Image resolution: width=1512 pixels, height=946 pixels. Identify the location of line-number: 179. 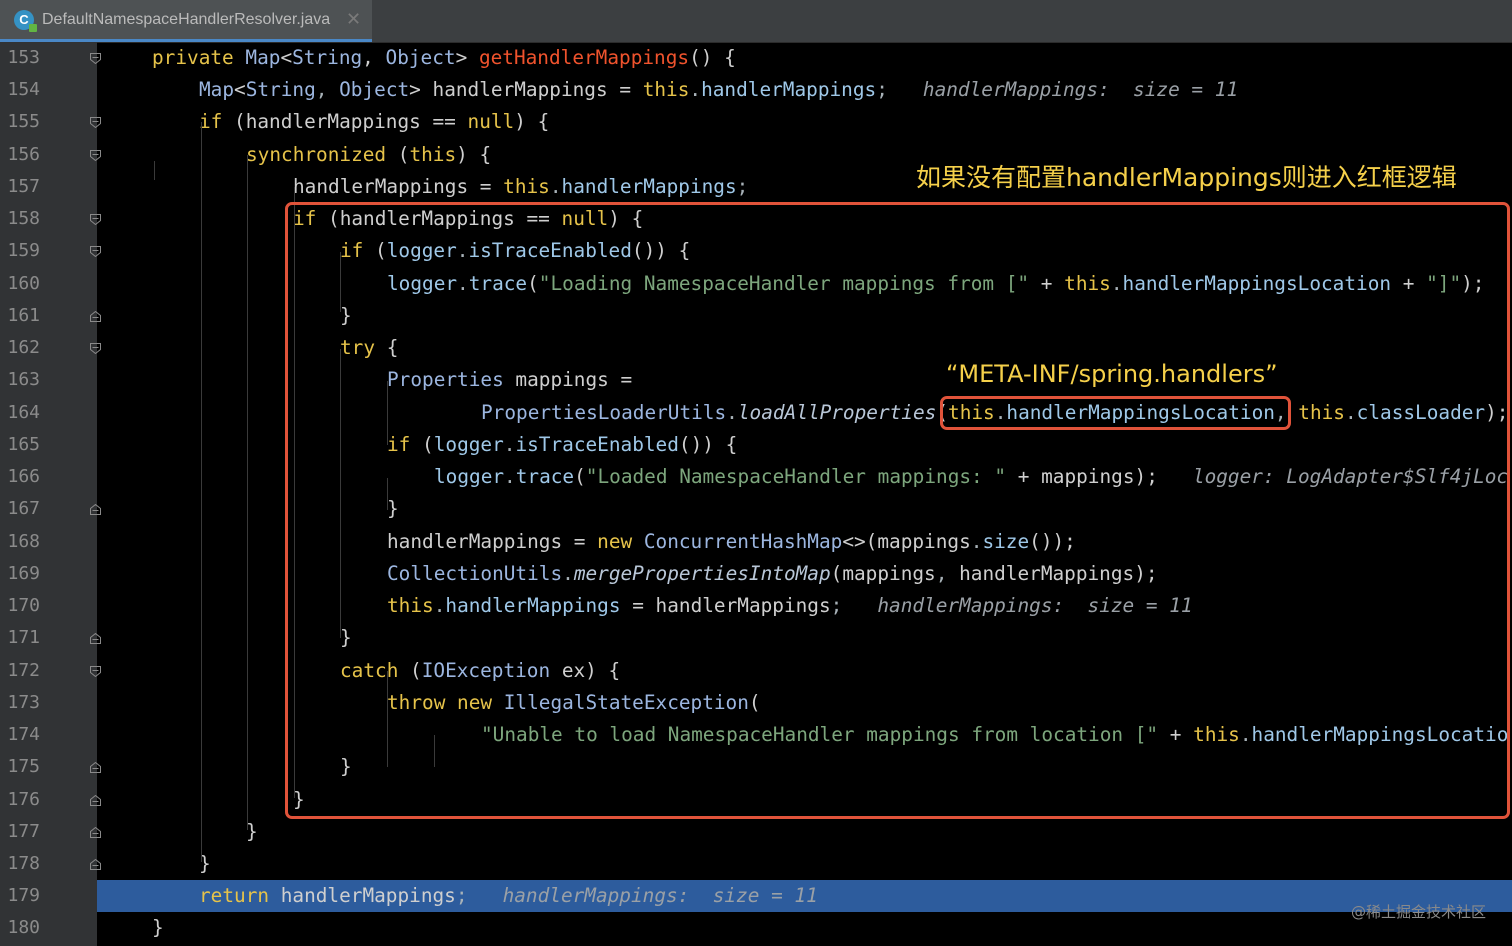
(20, 896).